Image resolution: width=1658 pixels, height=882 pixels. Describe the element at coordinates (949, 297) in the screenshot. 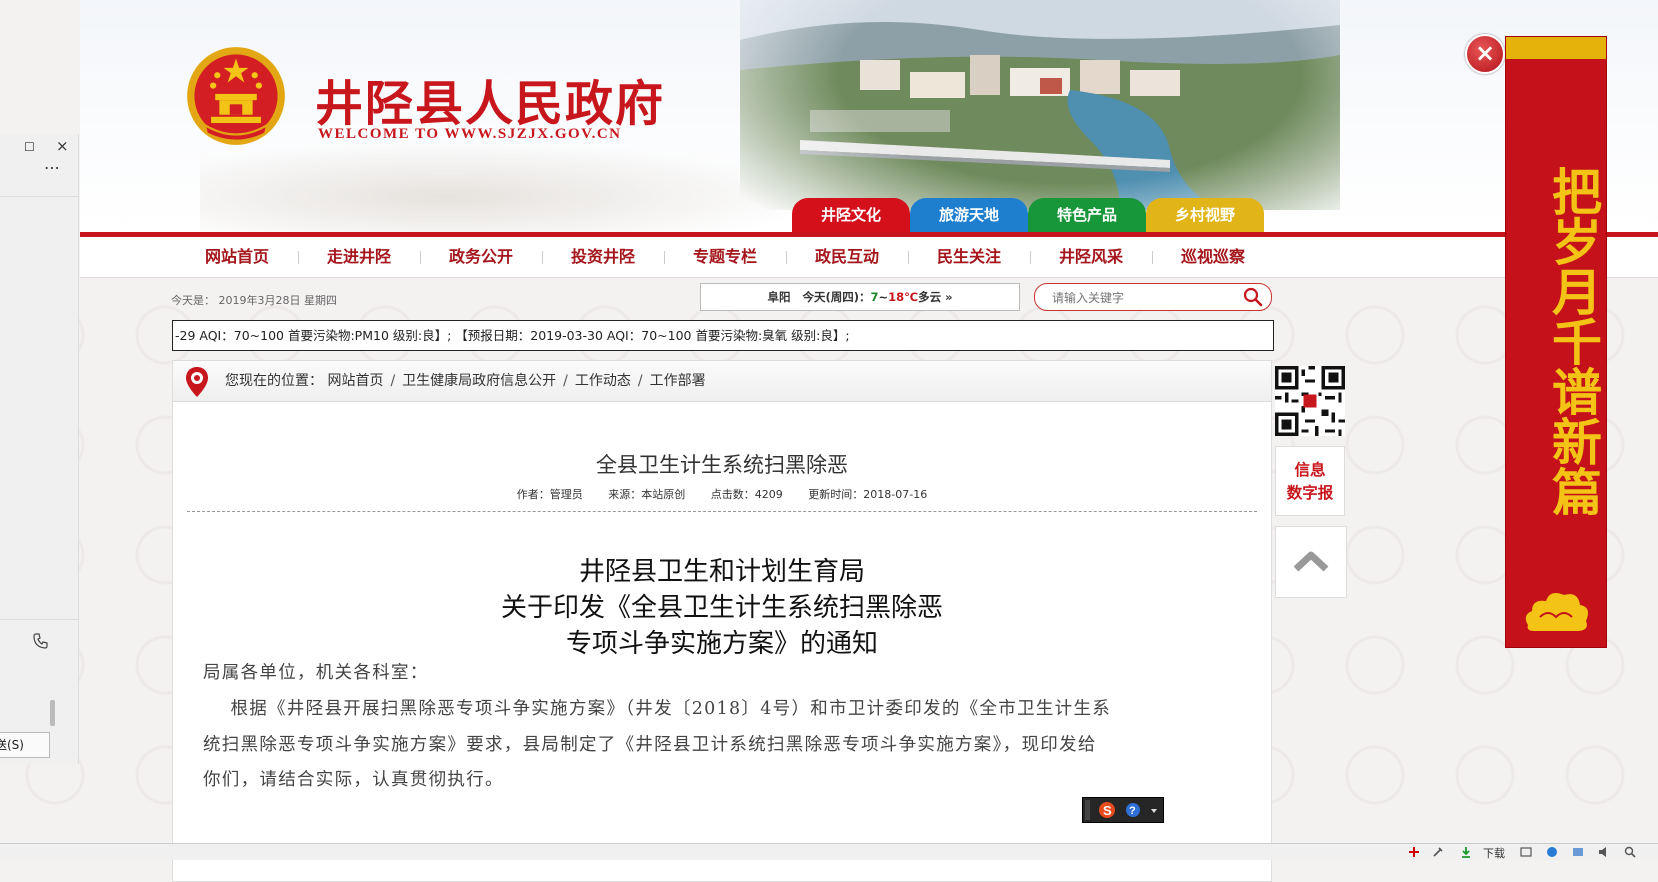

I see `weather-more-icon: »` at that location.